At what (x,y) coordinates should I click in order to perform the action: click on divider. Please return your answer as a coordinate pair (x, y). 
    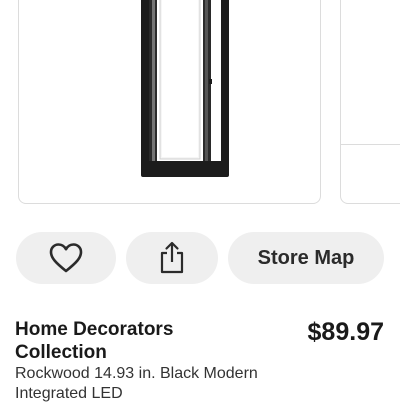
    Looking at the image, I should click on (370, 144).